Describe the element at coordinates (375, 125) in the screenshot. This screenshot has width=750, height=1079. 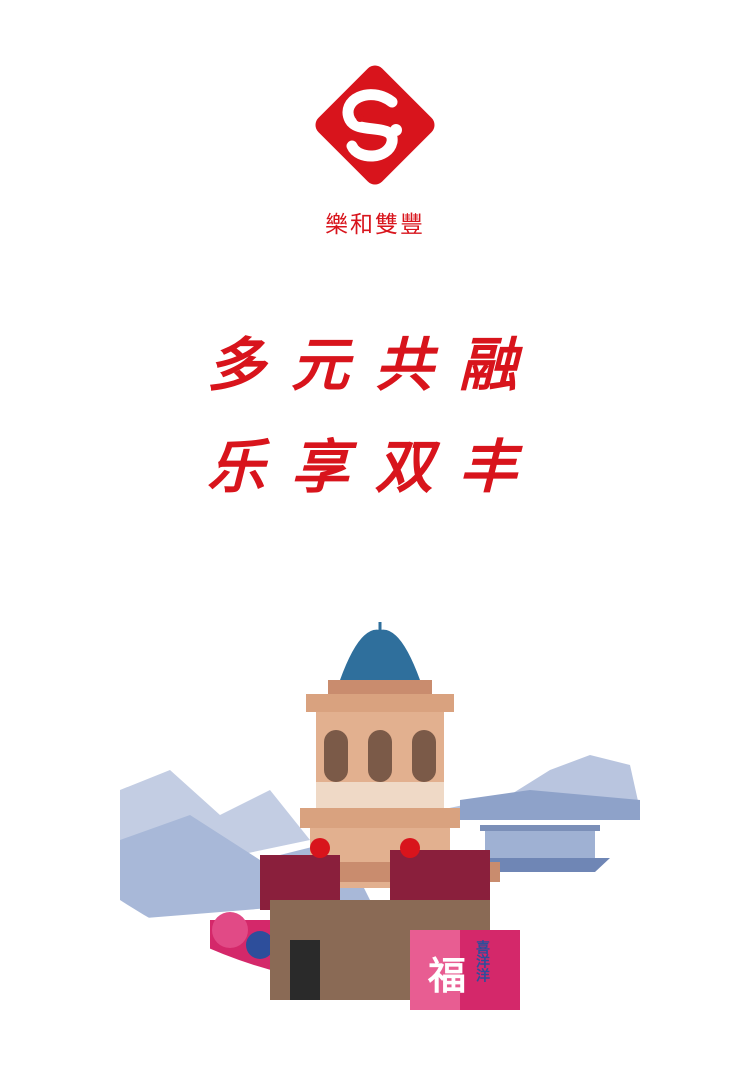
I see `logo-diamond-icon` at that location.